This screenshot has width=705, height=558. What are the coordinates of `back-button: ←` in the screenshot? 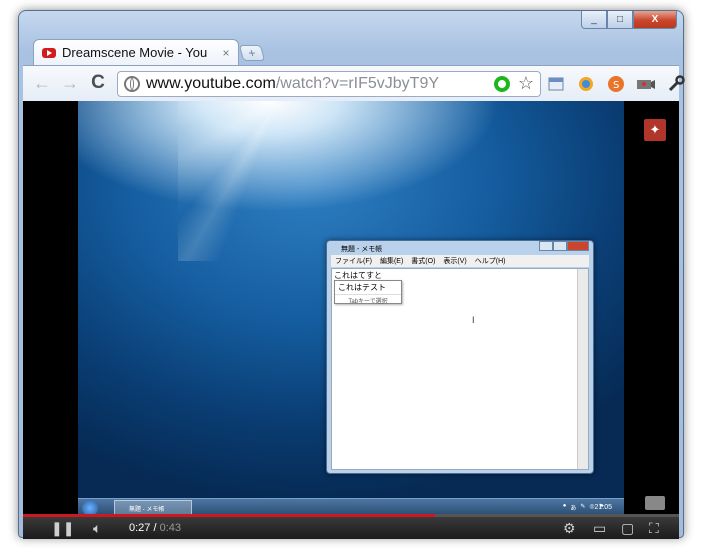 It's located at (42, 83).